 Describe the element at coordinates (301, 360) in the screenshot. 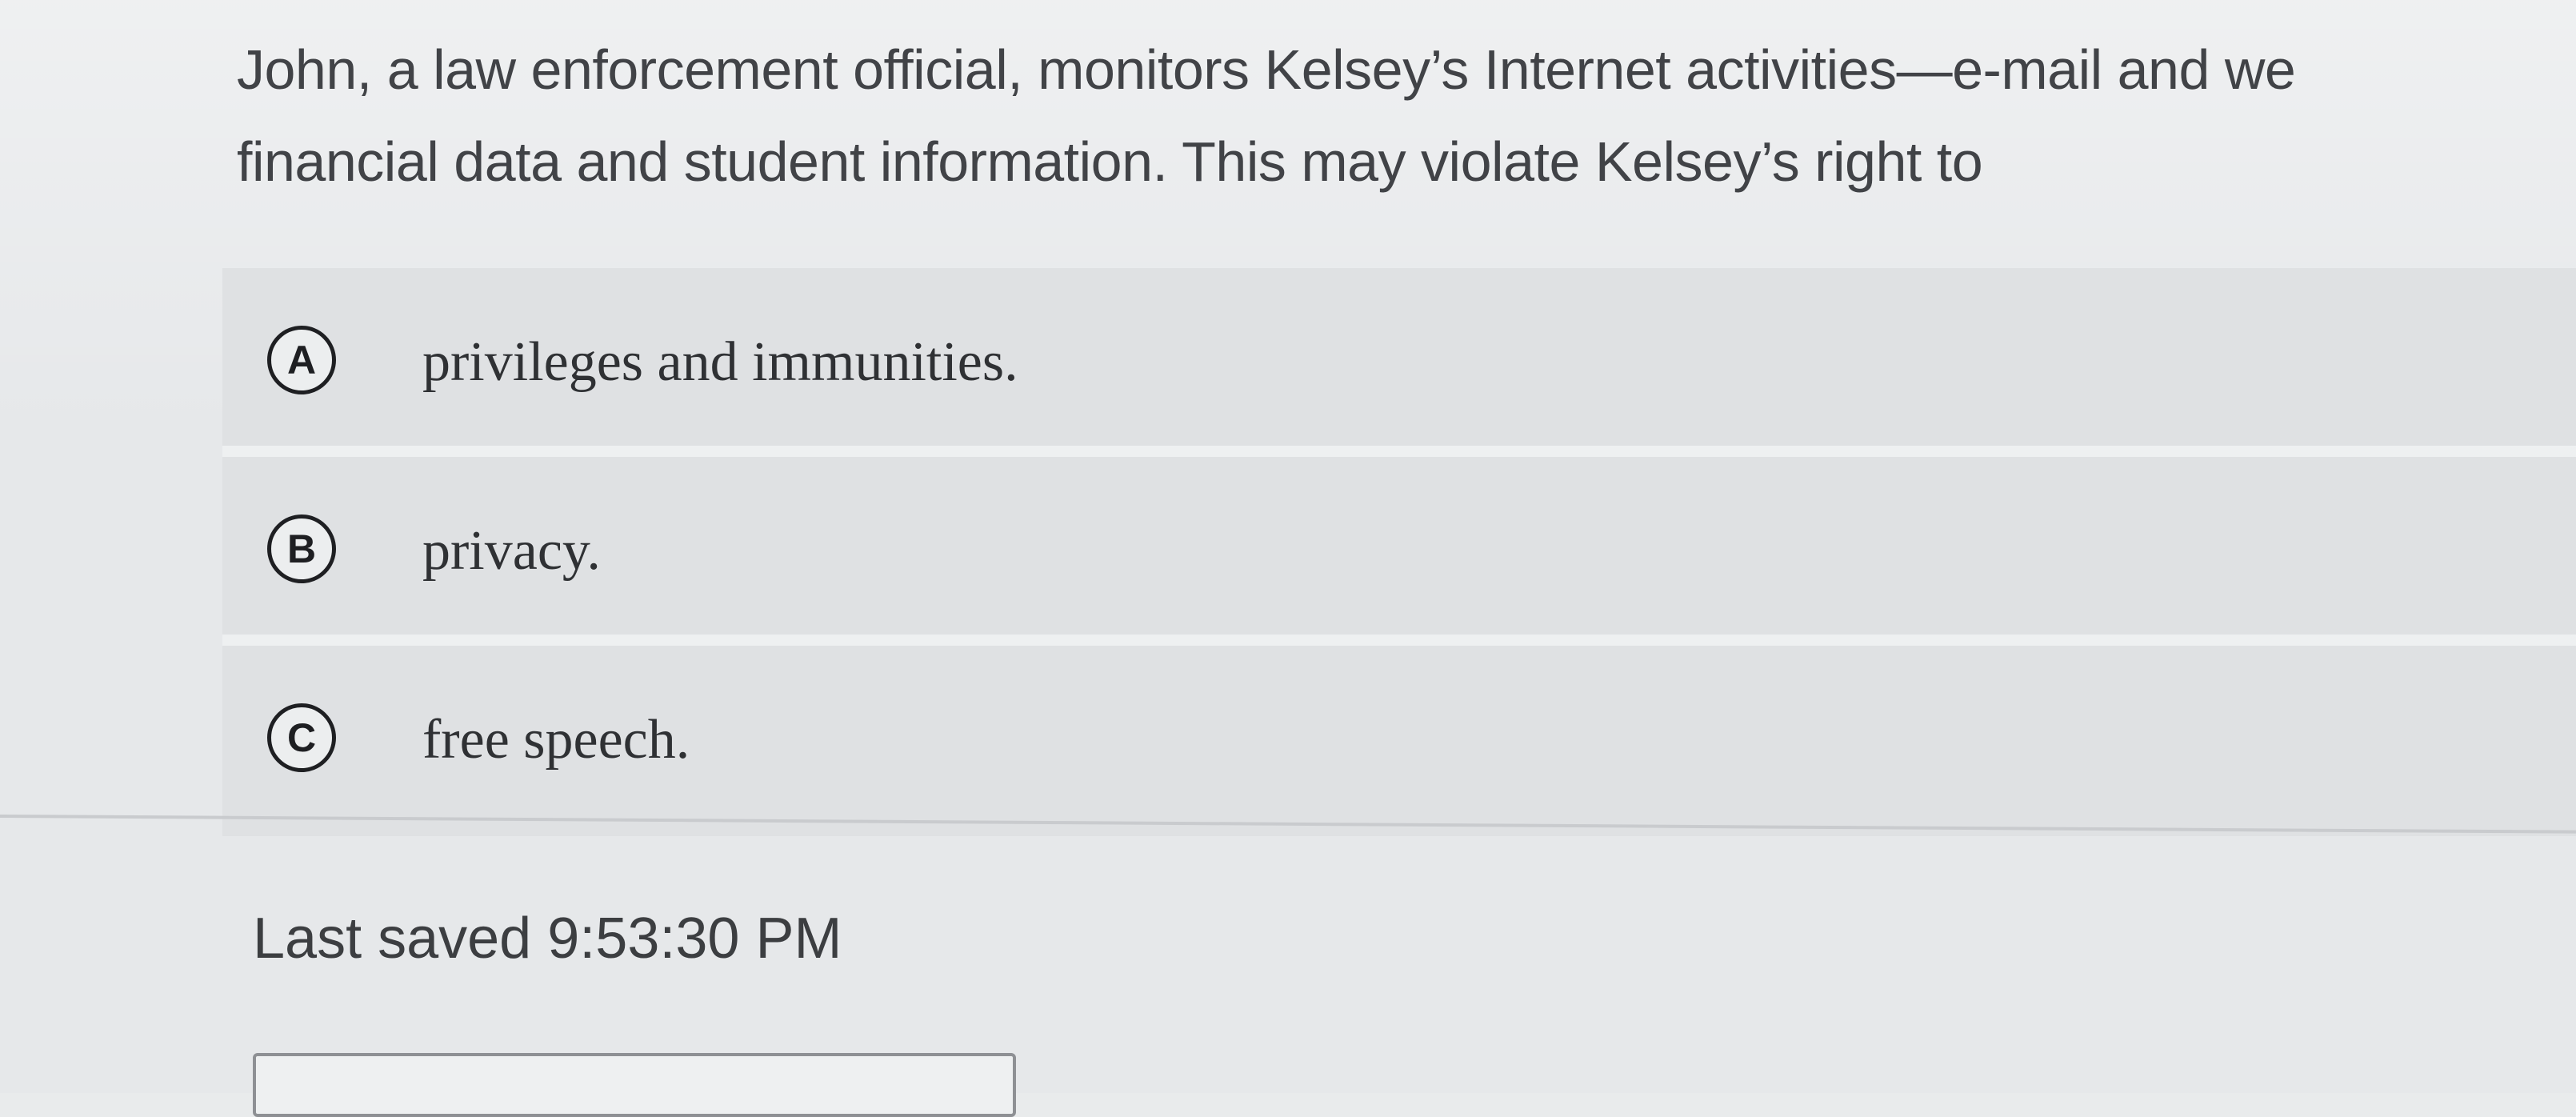

I see `choice-a-letter-badge: A` at that location.